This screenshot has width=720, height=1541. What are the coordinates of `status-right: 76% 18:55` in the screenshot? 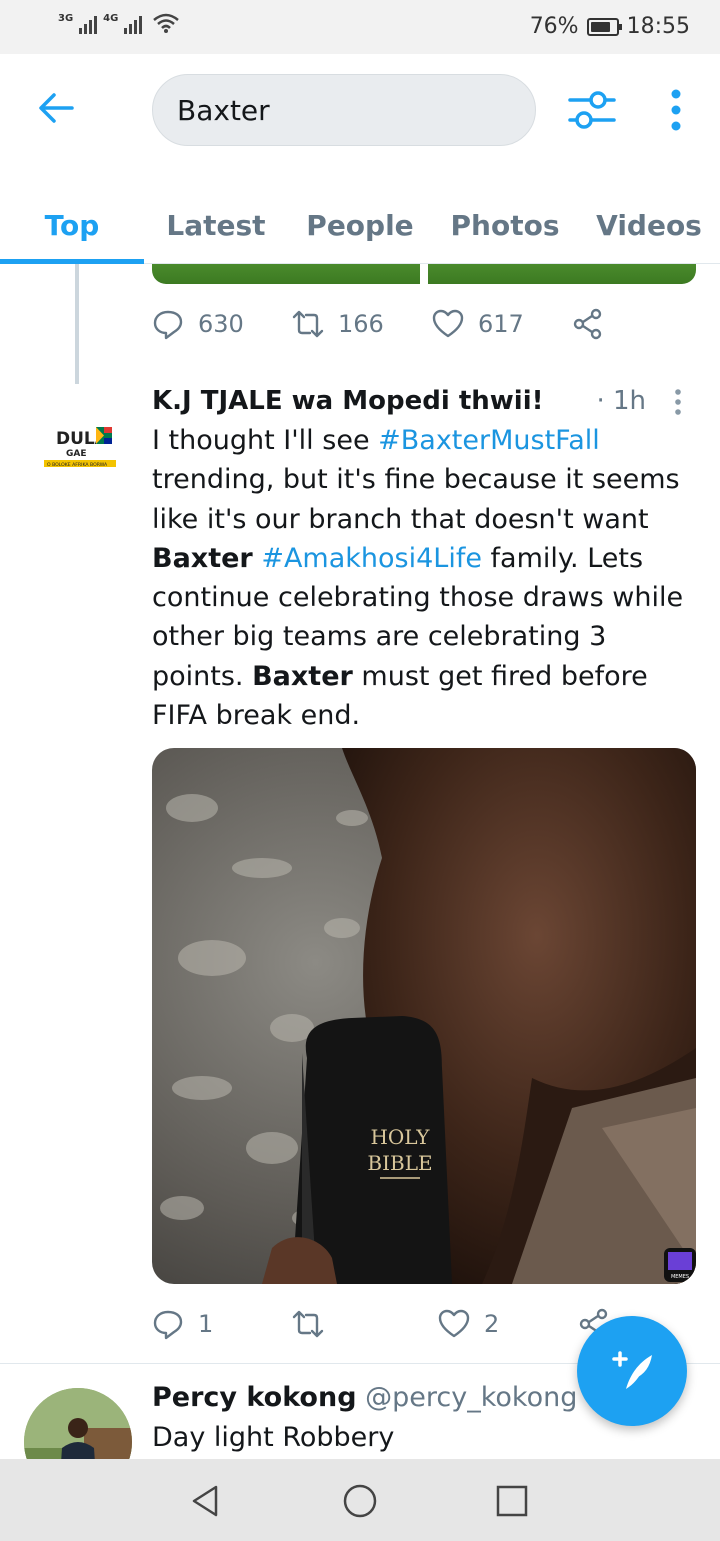 It's located at (610, 26).